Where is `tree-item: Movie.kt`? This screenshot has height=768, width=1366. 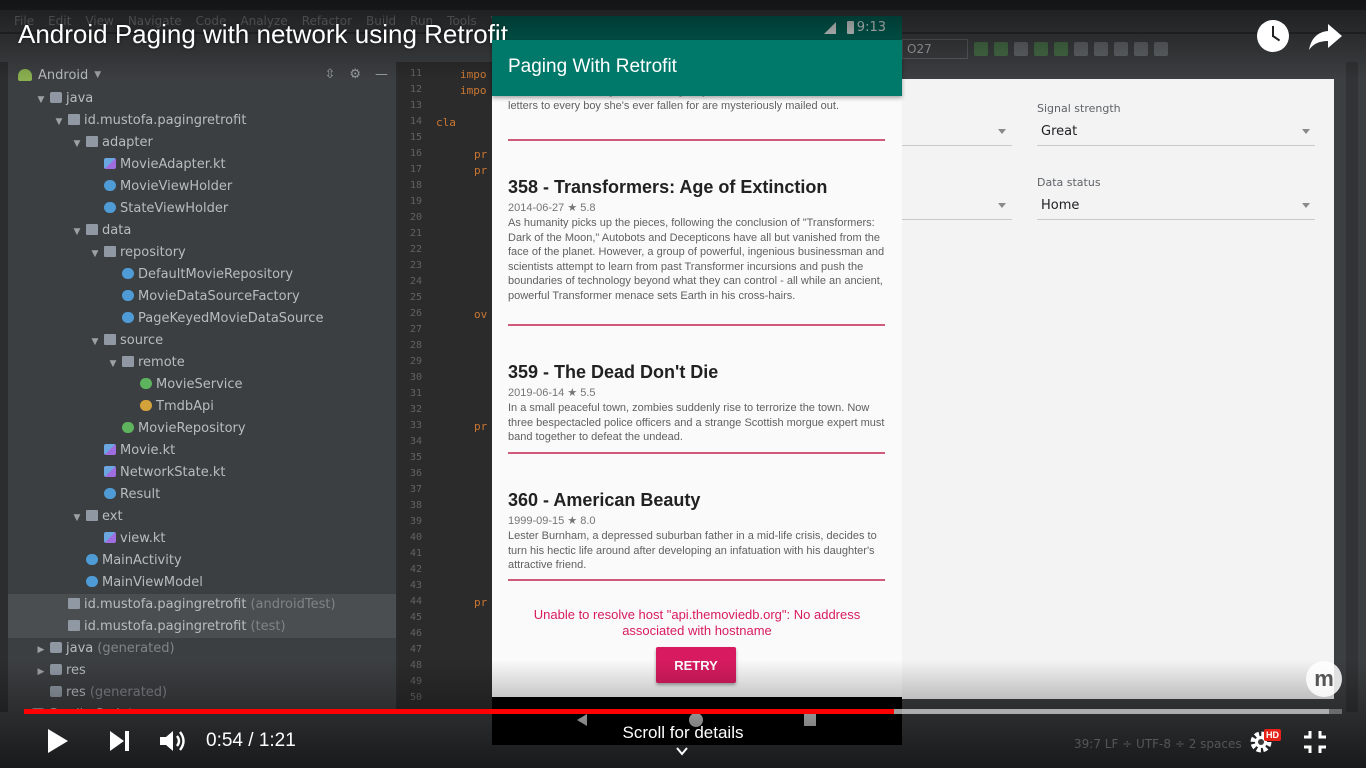
tree-item: Movie.kt is located at coordinates (202, 451).